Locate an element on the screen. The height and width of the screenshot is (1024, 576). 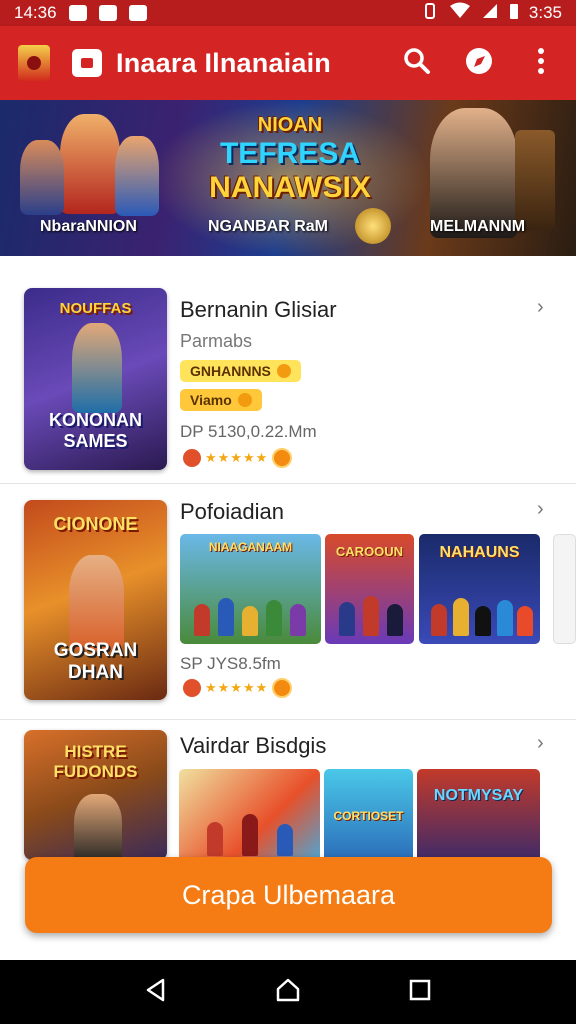
game-thumbnail: CIONONE GOSRAN DHAN is located at coordinates (95, 600).